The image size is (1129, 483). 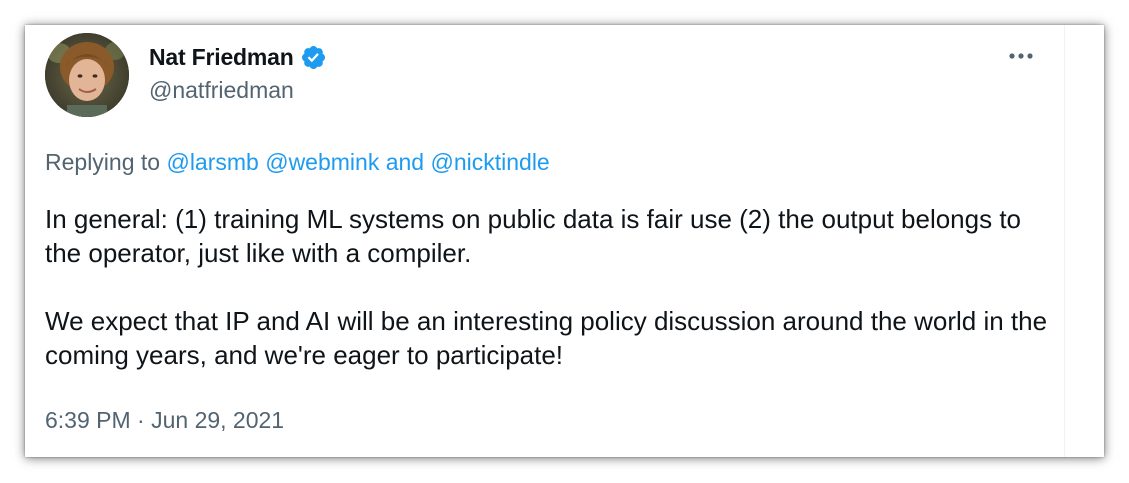 I want to click on mention-conjunction: and, so click(x=405, y=162).